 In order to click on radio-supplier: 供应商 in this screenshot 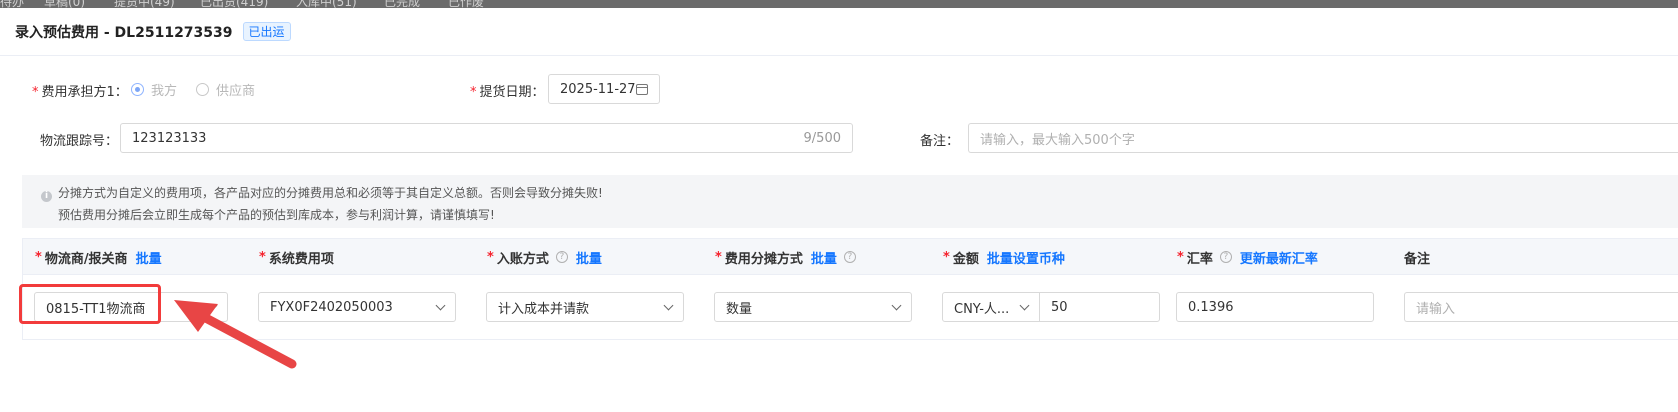, I will do `click(225, 89)`.